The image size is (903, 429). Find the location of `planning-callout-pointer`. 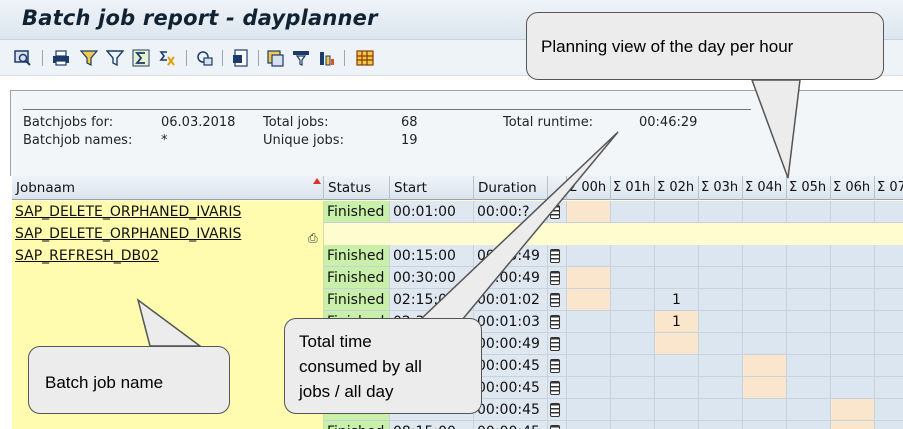

planning-callout-pointer is located at coordinates (775, 129).